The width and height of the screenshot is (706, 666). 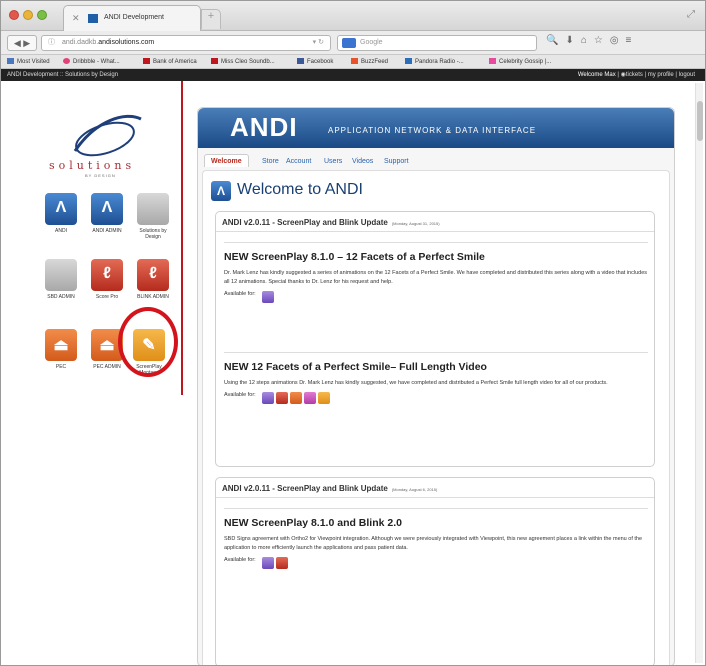 What do you see at coordinates (226, 160) in the screenshot?
I see `tab-welcome: Welcome` at bounding box center [226, 160].